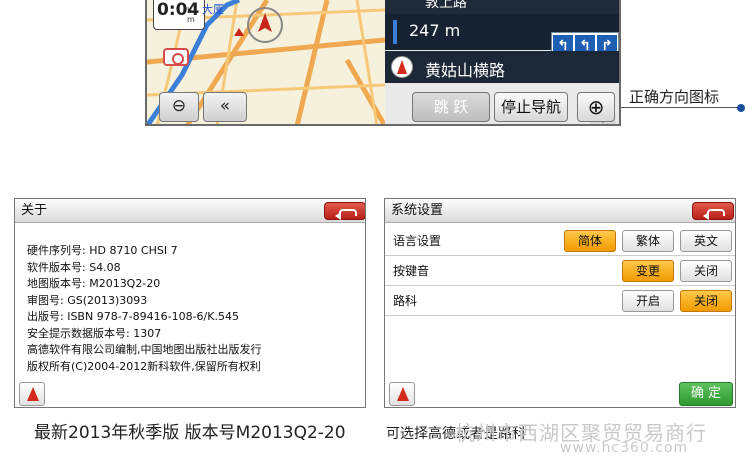 Image resolution: width=750 pixels, height=463 pixels. Describe the element at coordinates (560, 211) in the screenshot. I see `settings-dialog-title: 系统设置` at that location.